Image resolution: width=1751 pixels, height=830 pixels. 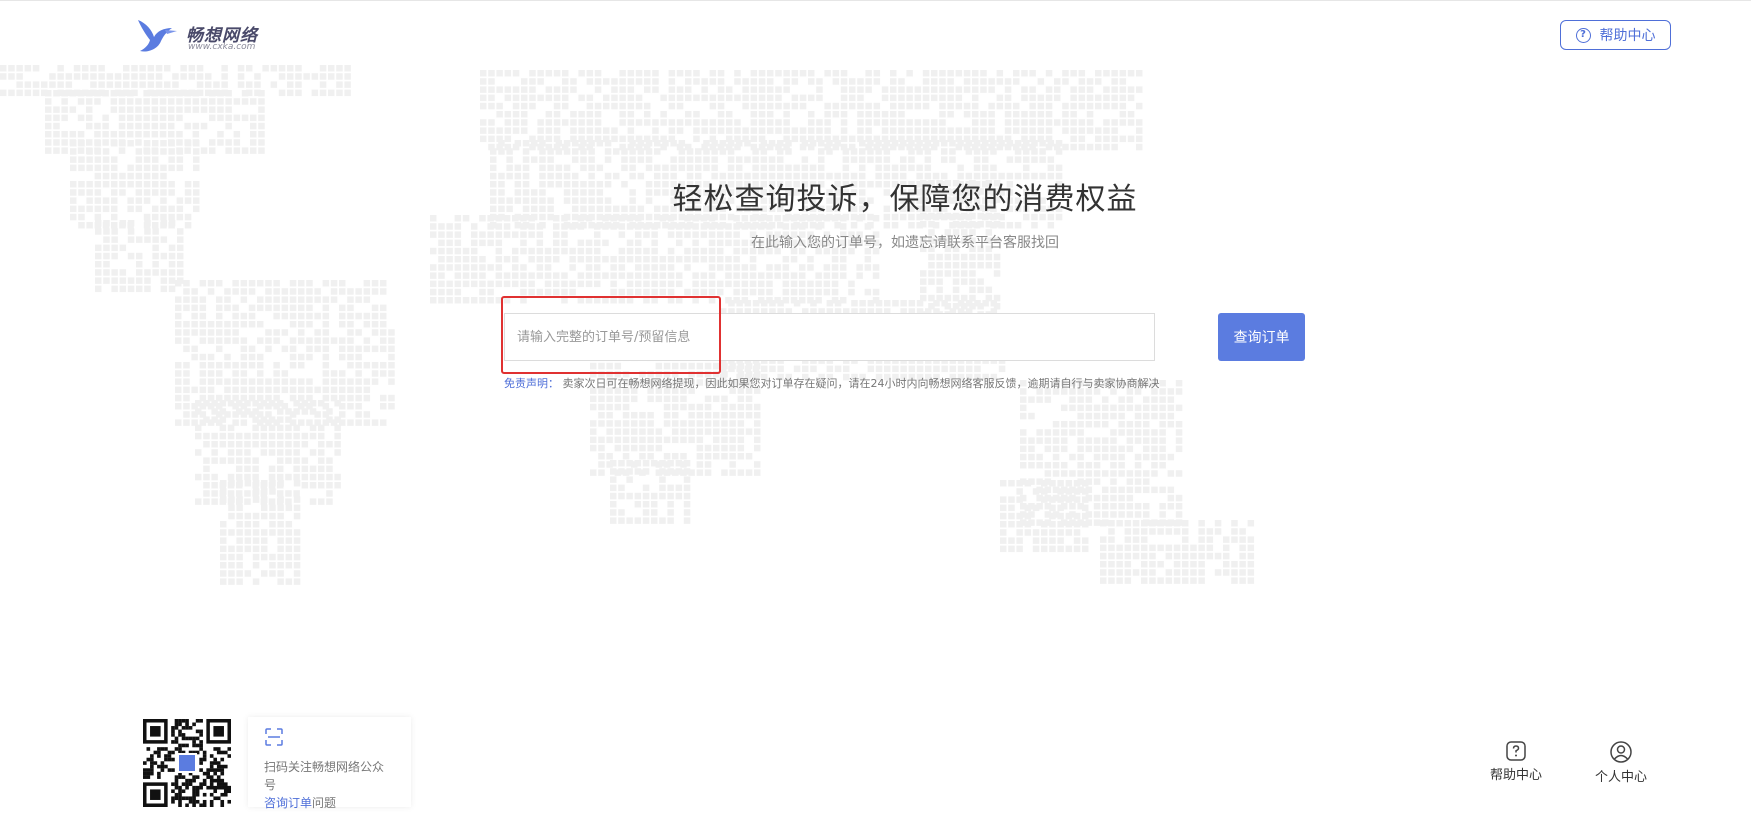 I want to click on footer-help-button: 帮助中心, so click(x=1516, y=761).